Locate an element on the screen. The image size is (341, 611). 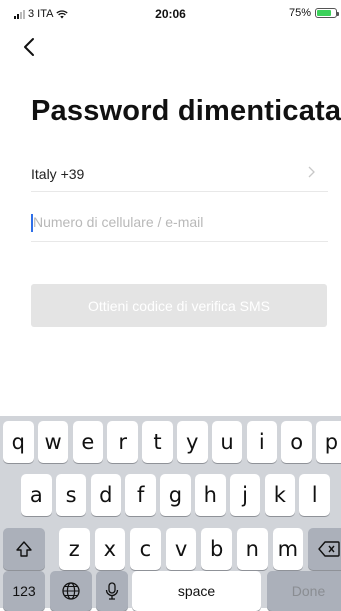
globe-key is located at coordinates (71, 591).